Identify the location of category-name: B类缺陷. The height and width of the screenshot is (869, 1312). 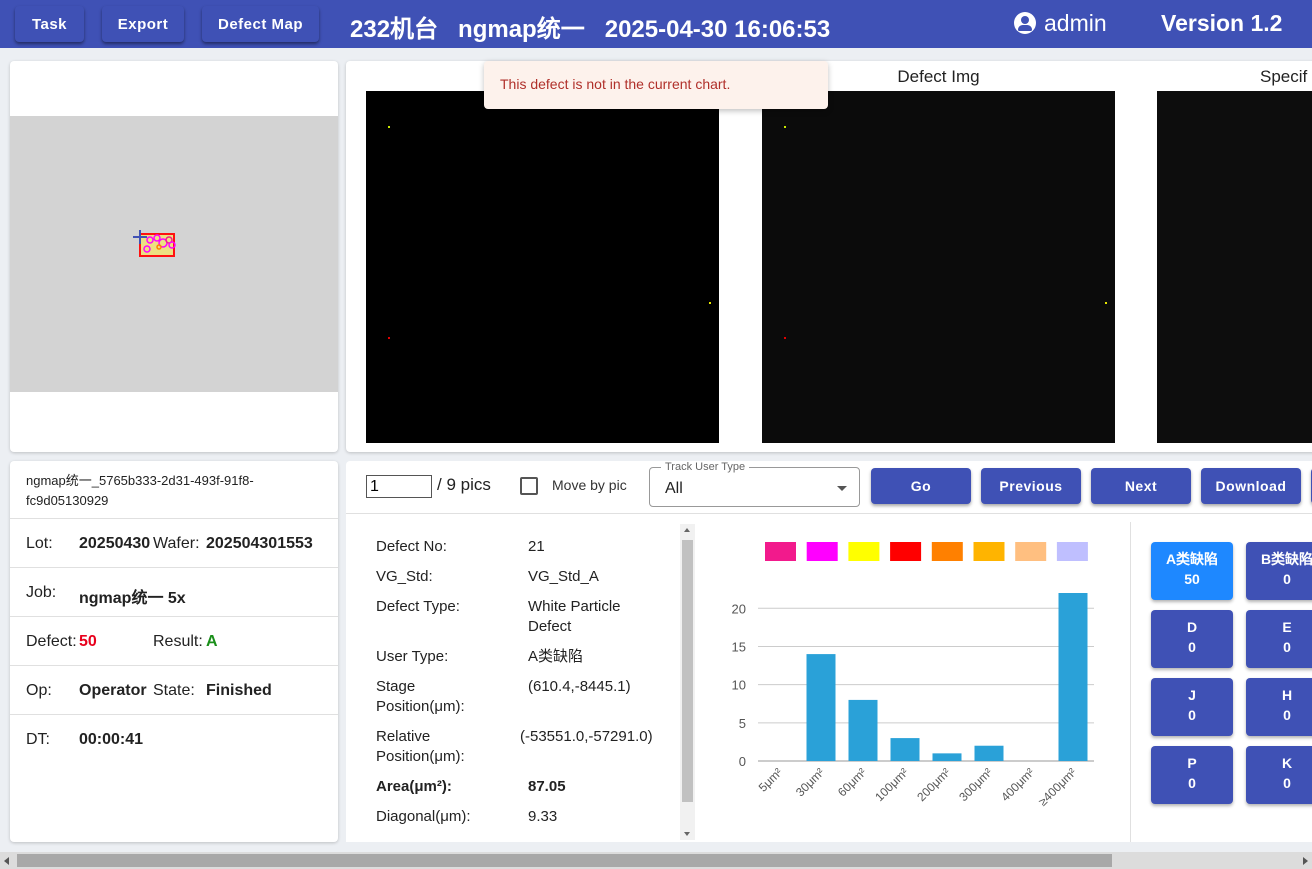
(1286, 559).